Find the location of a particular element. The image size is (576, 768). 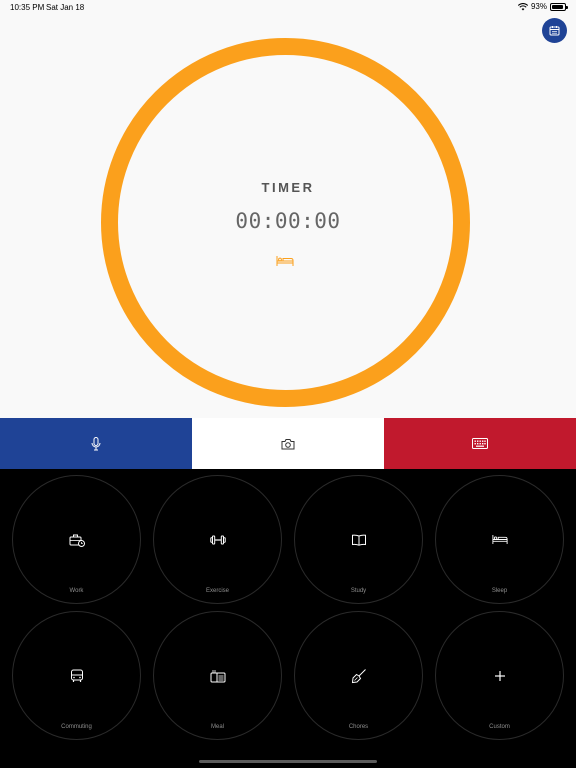

dumbbell-icon is located at coordinates (217, 540).